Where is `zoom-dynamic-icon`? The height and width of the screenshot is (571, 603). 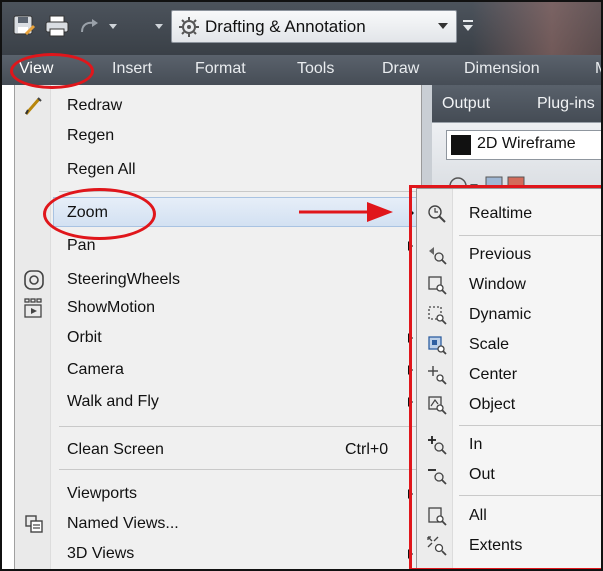
zoom-dynamic-icon is located at coordinates (437, 315).